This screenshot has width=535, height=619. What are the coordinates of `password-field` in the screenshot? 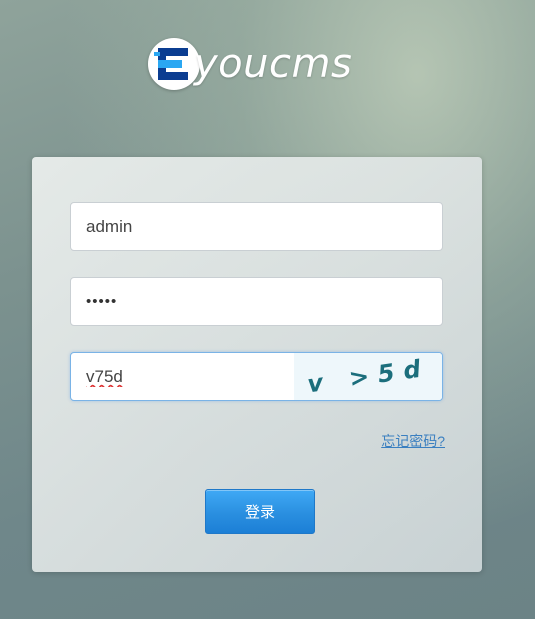 It's located at (256, 301).